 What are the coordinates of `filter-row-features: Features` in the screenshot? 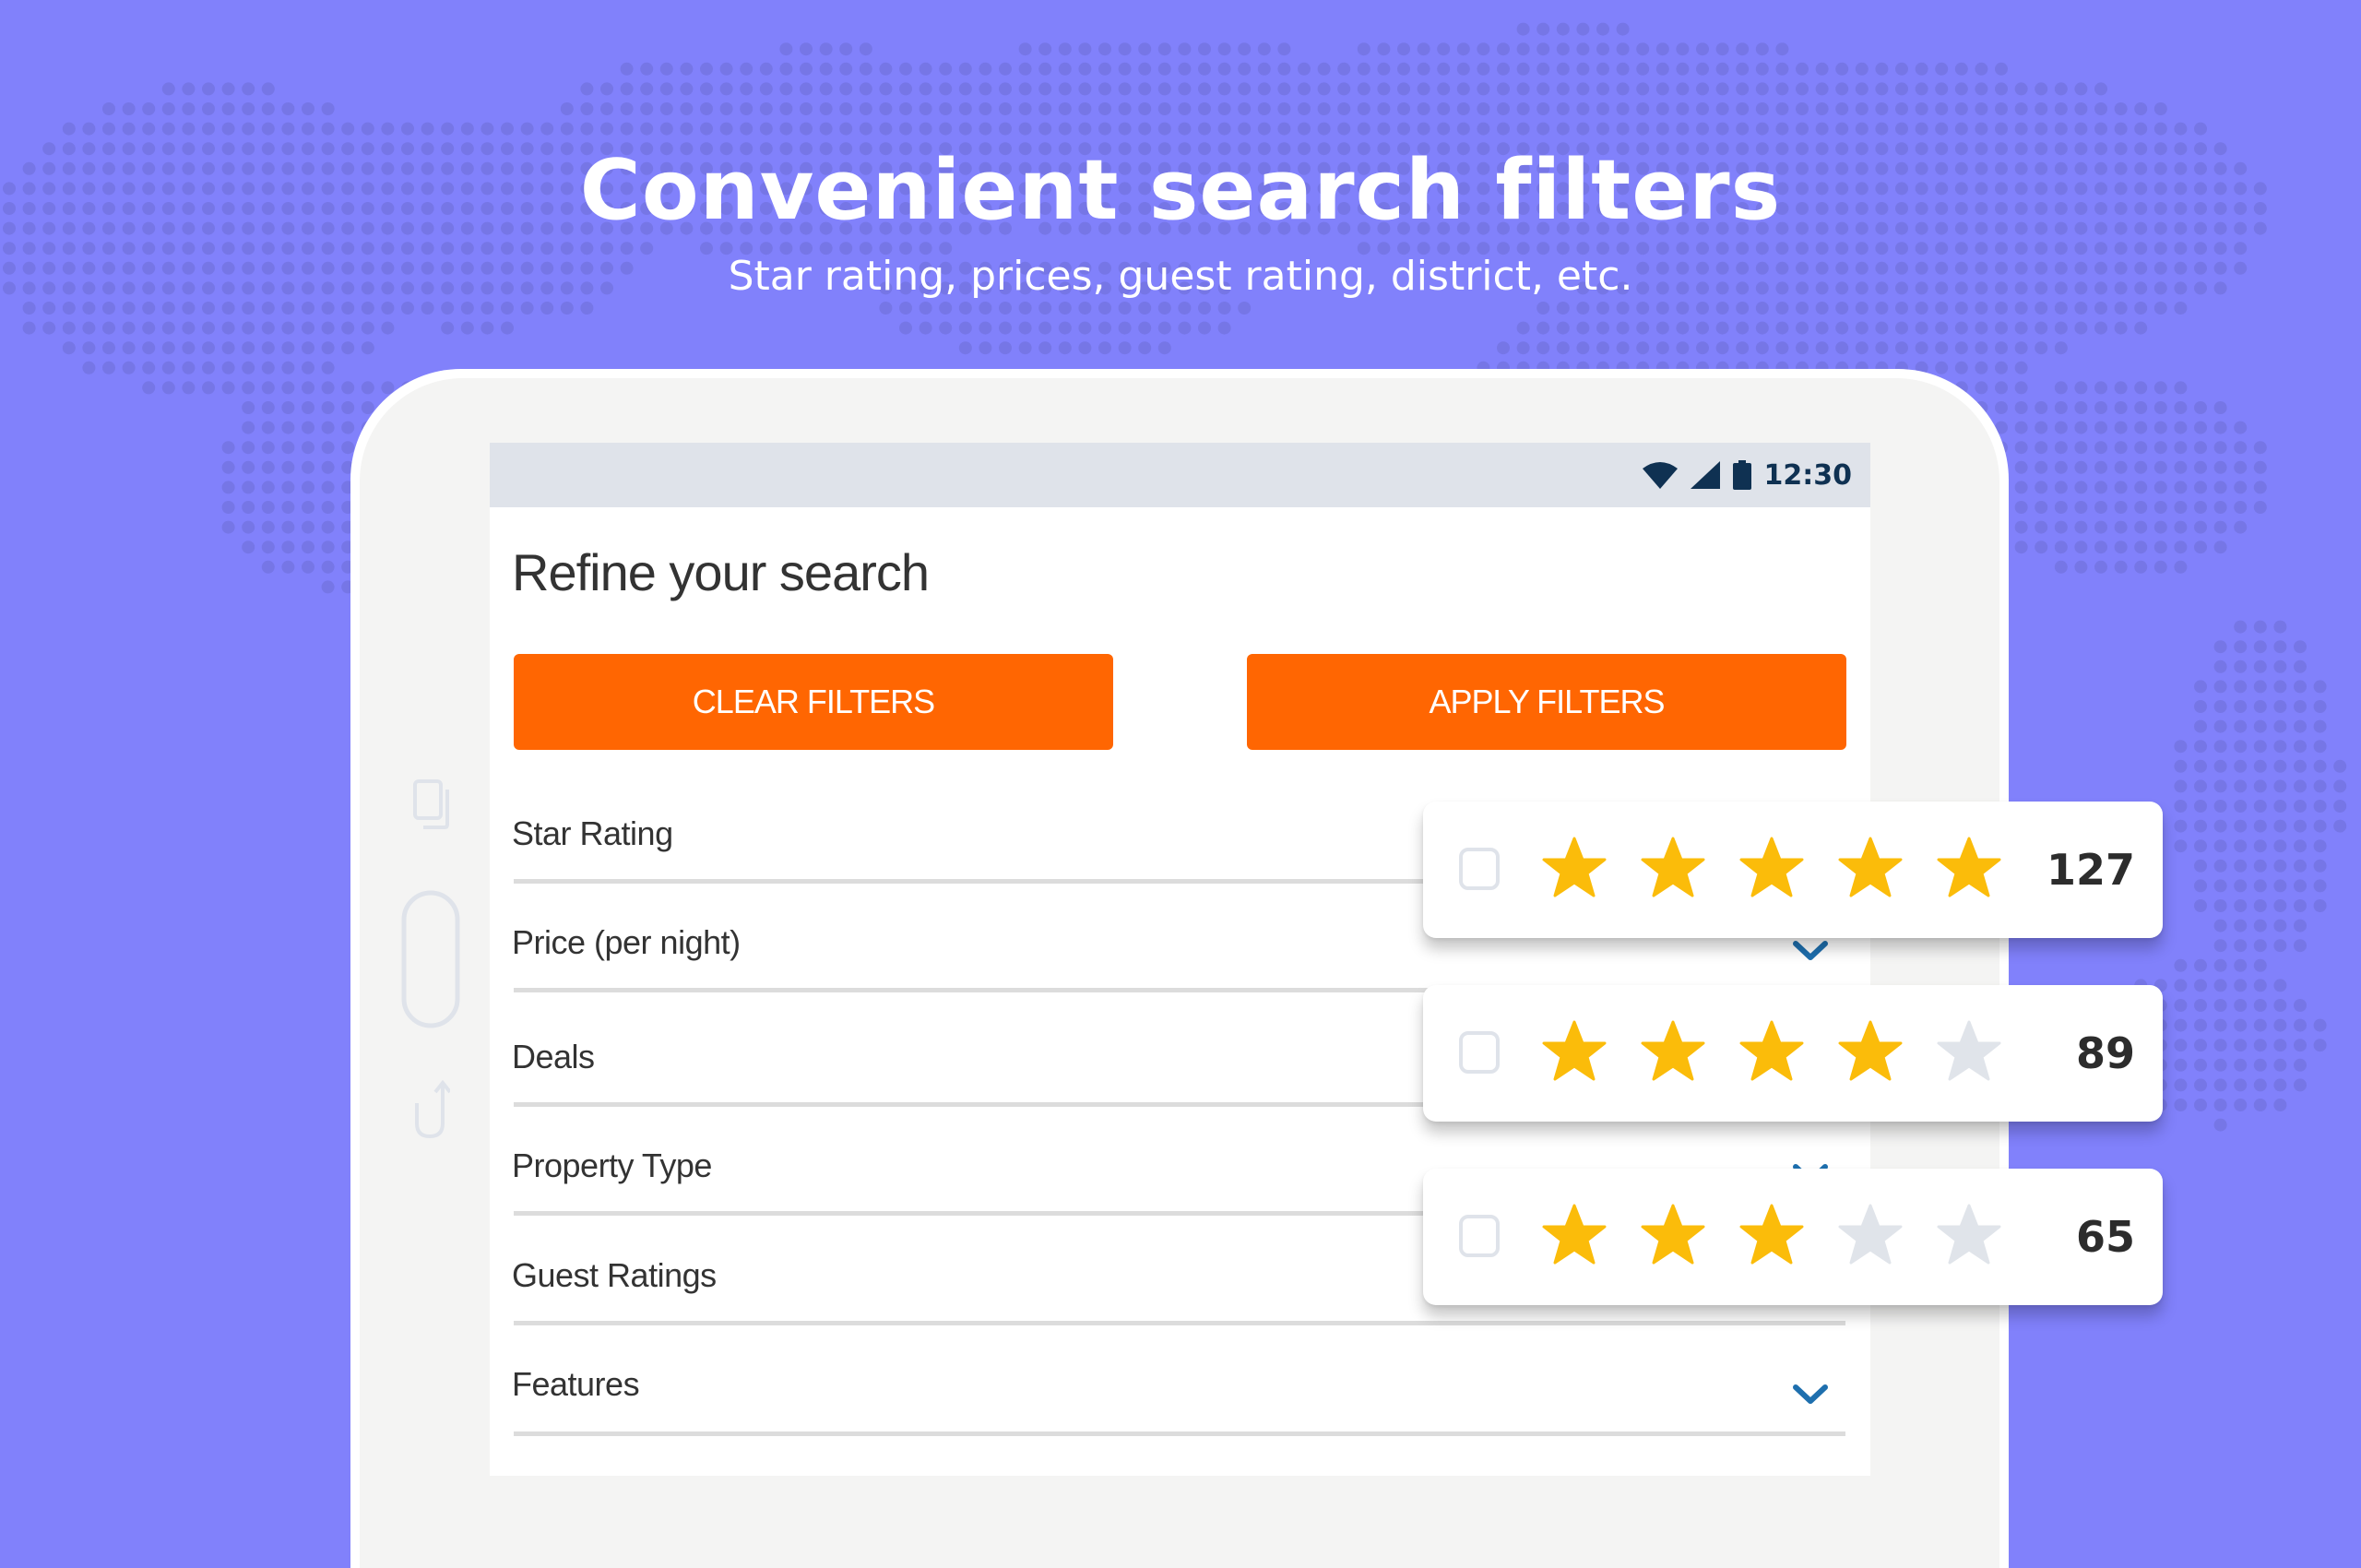 It's located at (1178, 1402).